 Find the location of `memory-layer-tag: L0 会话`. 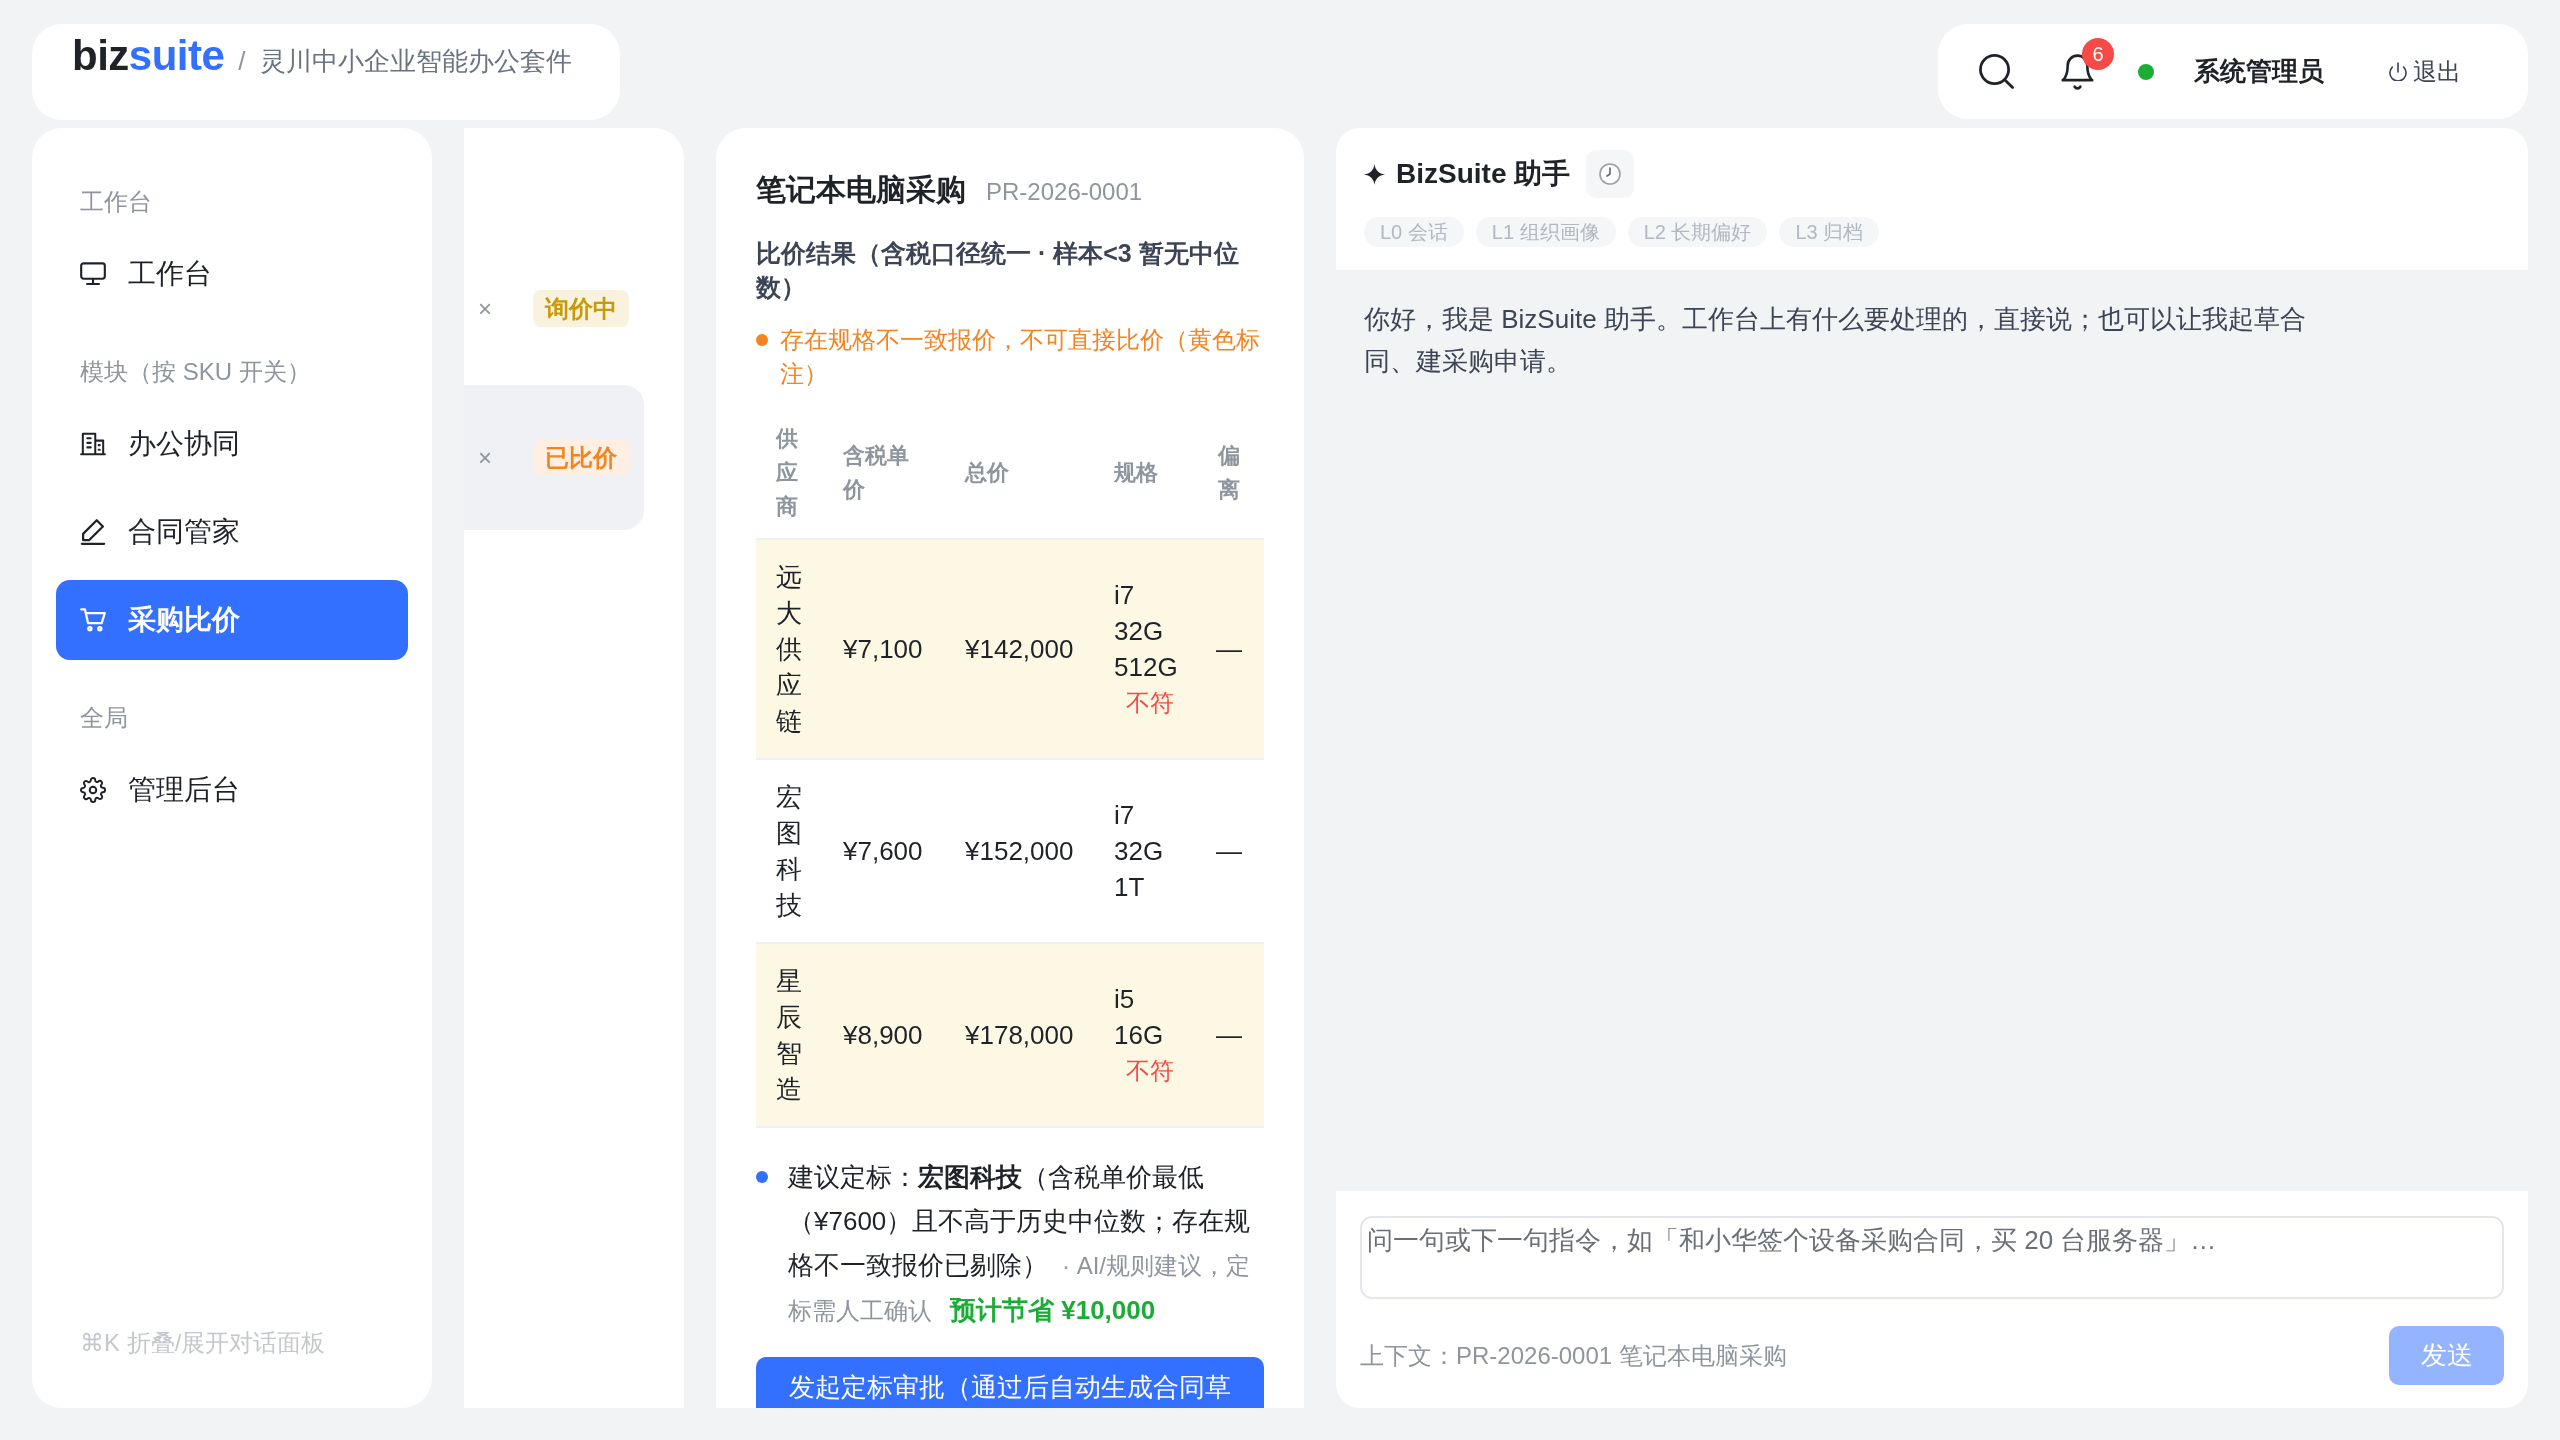

memory-layer-tag: L0 会话 is located at coordinates (1414, 232).